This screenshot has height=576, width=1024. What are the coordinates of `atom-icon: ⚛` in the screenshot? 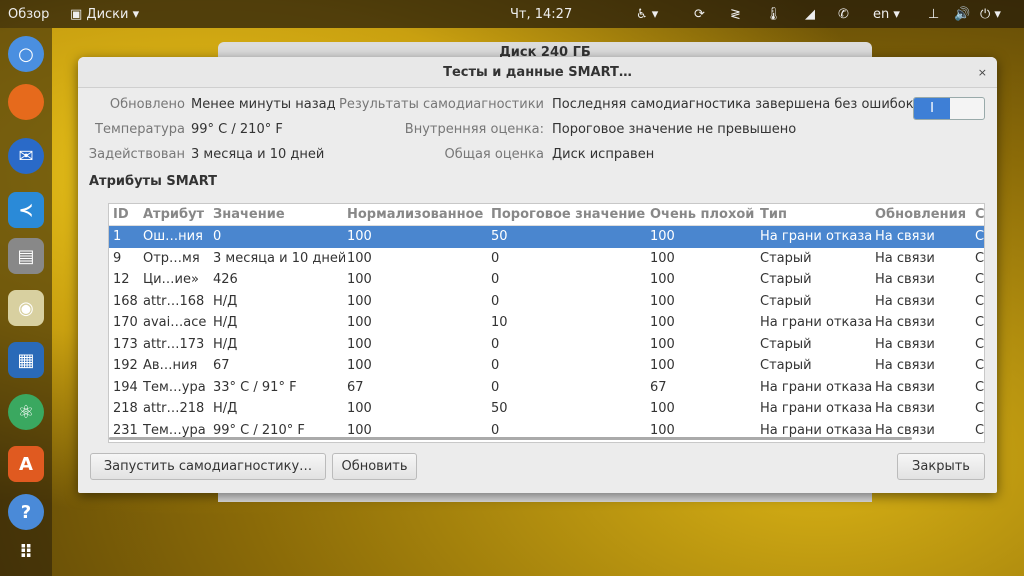 It's located at (26, 412).